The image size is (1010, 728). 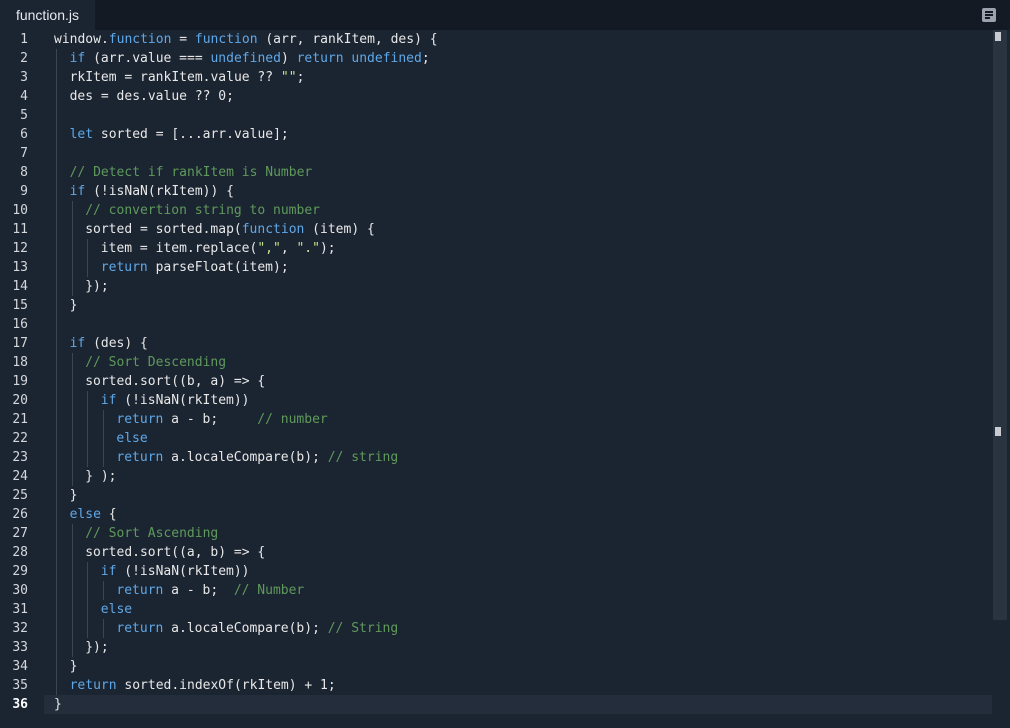 I want to click on code-token: // Sort Ascending, so click(x=152, y=533).